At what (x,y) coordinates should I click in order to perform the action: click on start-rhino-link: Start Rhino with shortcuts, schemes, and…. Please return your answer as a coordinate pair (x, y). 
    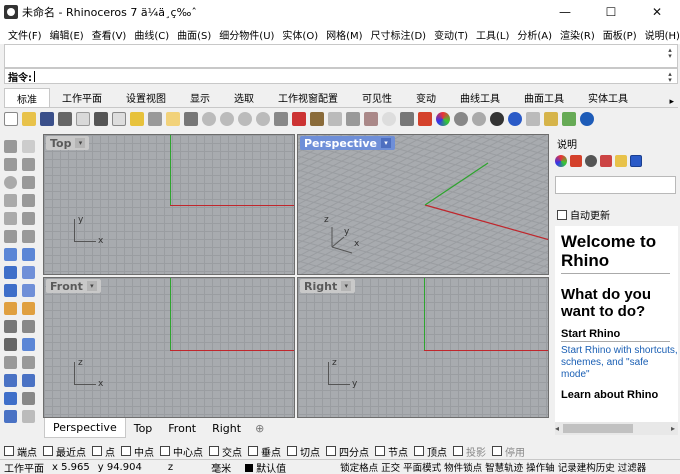
    Looking at the image, I should click on (619, 363).